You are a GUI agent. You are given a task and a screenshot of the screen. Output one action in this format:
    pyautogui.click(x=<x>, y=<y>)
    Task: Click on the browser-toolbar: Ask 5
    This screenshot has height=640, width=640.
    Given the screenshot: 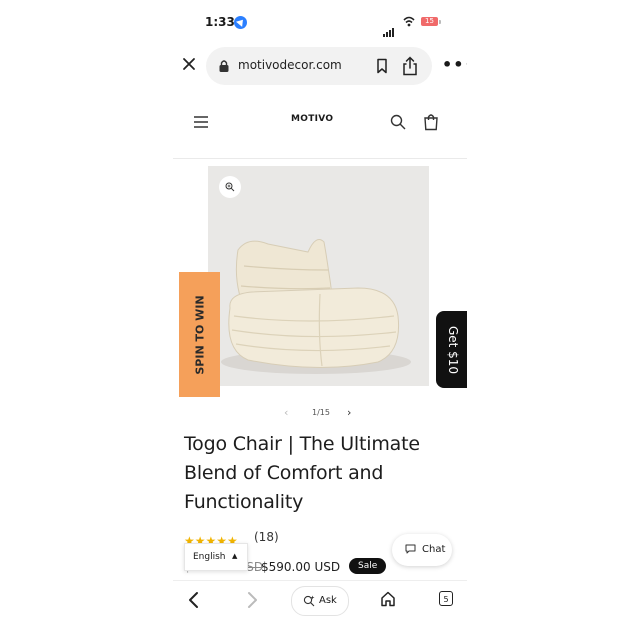 What is the action you would take?
    pyautogui.click(x=320, y=600)
    